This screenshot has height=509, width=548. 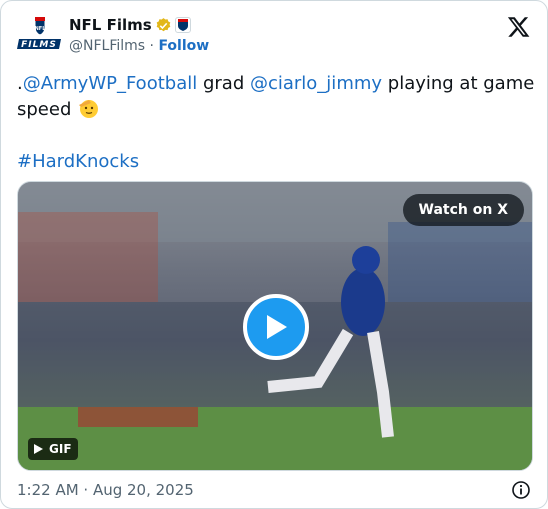 I want to click on tweet-mid-text: grad, so click(x=223, y=83).